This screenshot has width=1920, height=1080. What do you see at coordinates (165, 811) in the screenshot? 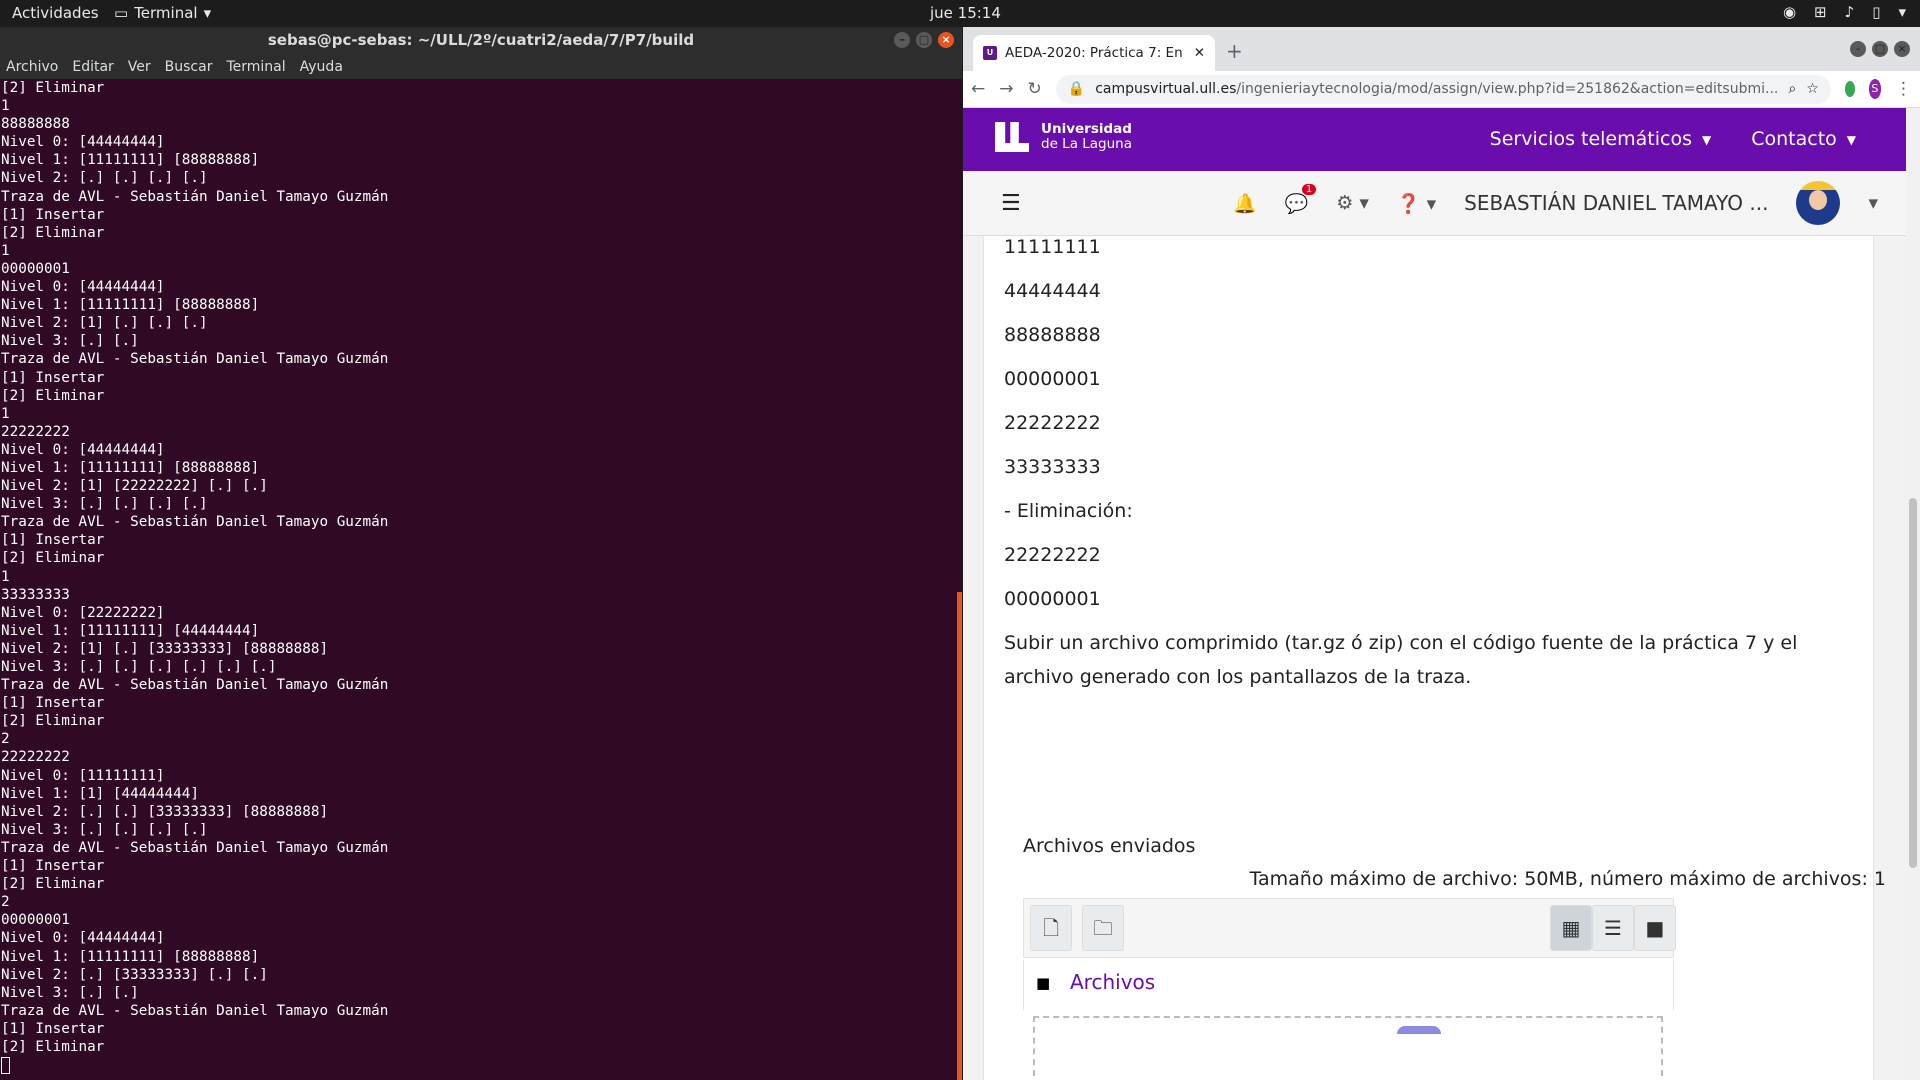
I see `terminal-line: Nivel 2: [.] [.] [33333333] [88888888]` at bounding box center [165, 811].